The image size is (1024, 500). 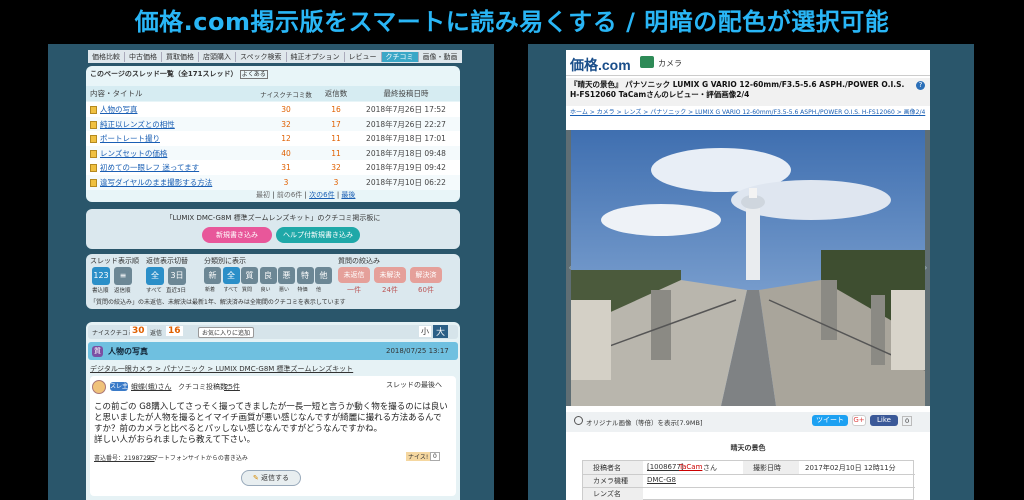 What do you see at coordinates (249, 275) in the screenshot?
I see `category-filter-button: 質` at bounding box center [249, 275].